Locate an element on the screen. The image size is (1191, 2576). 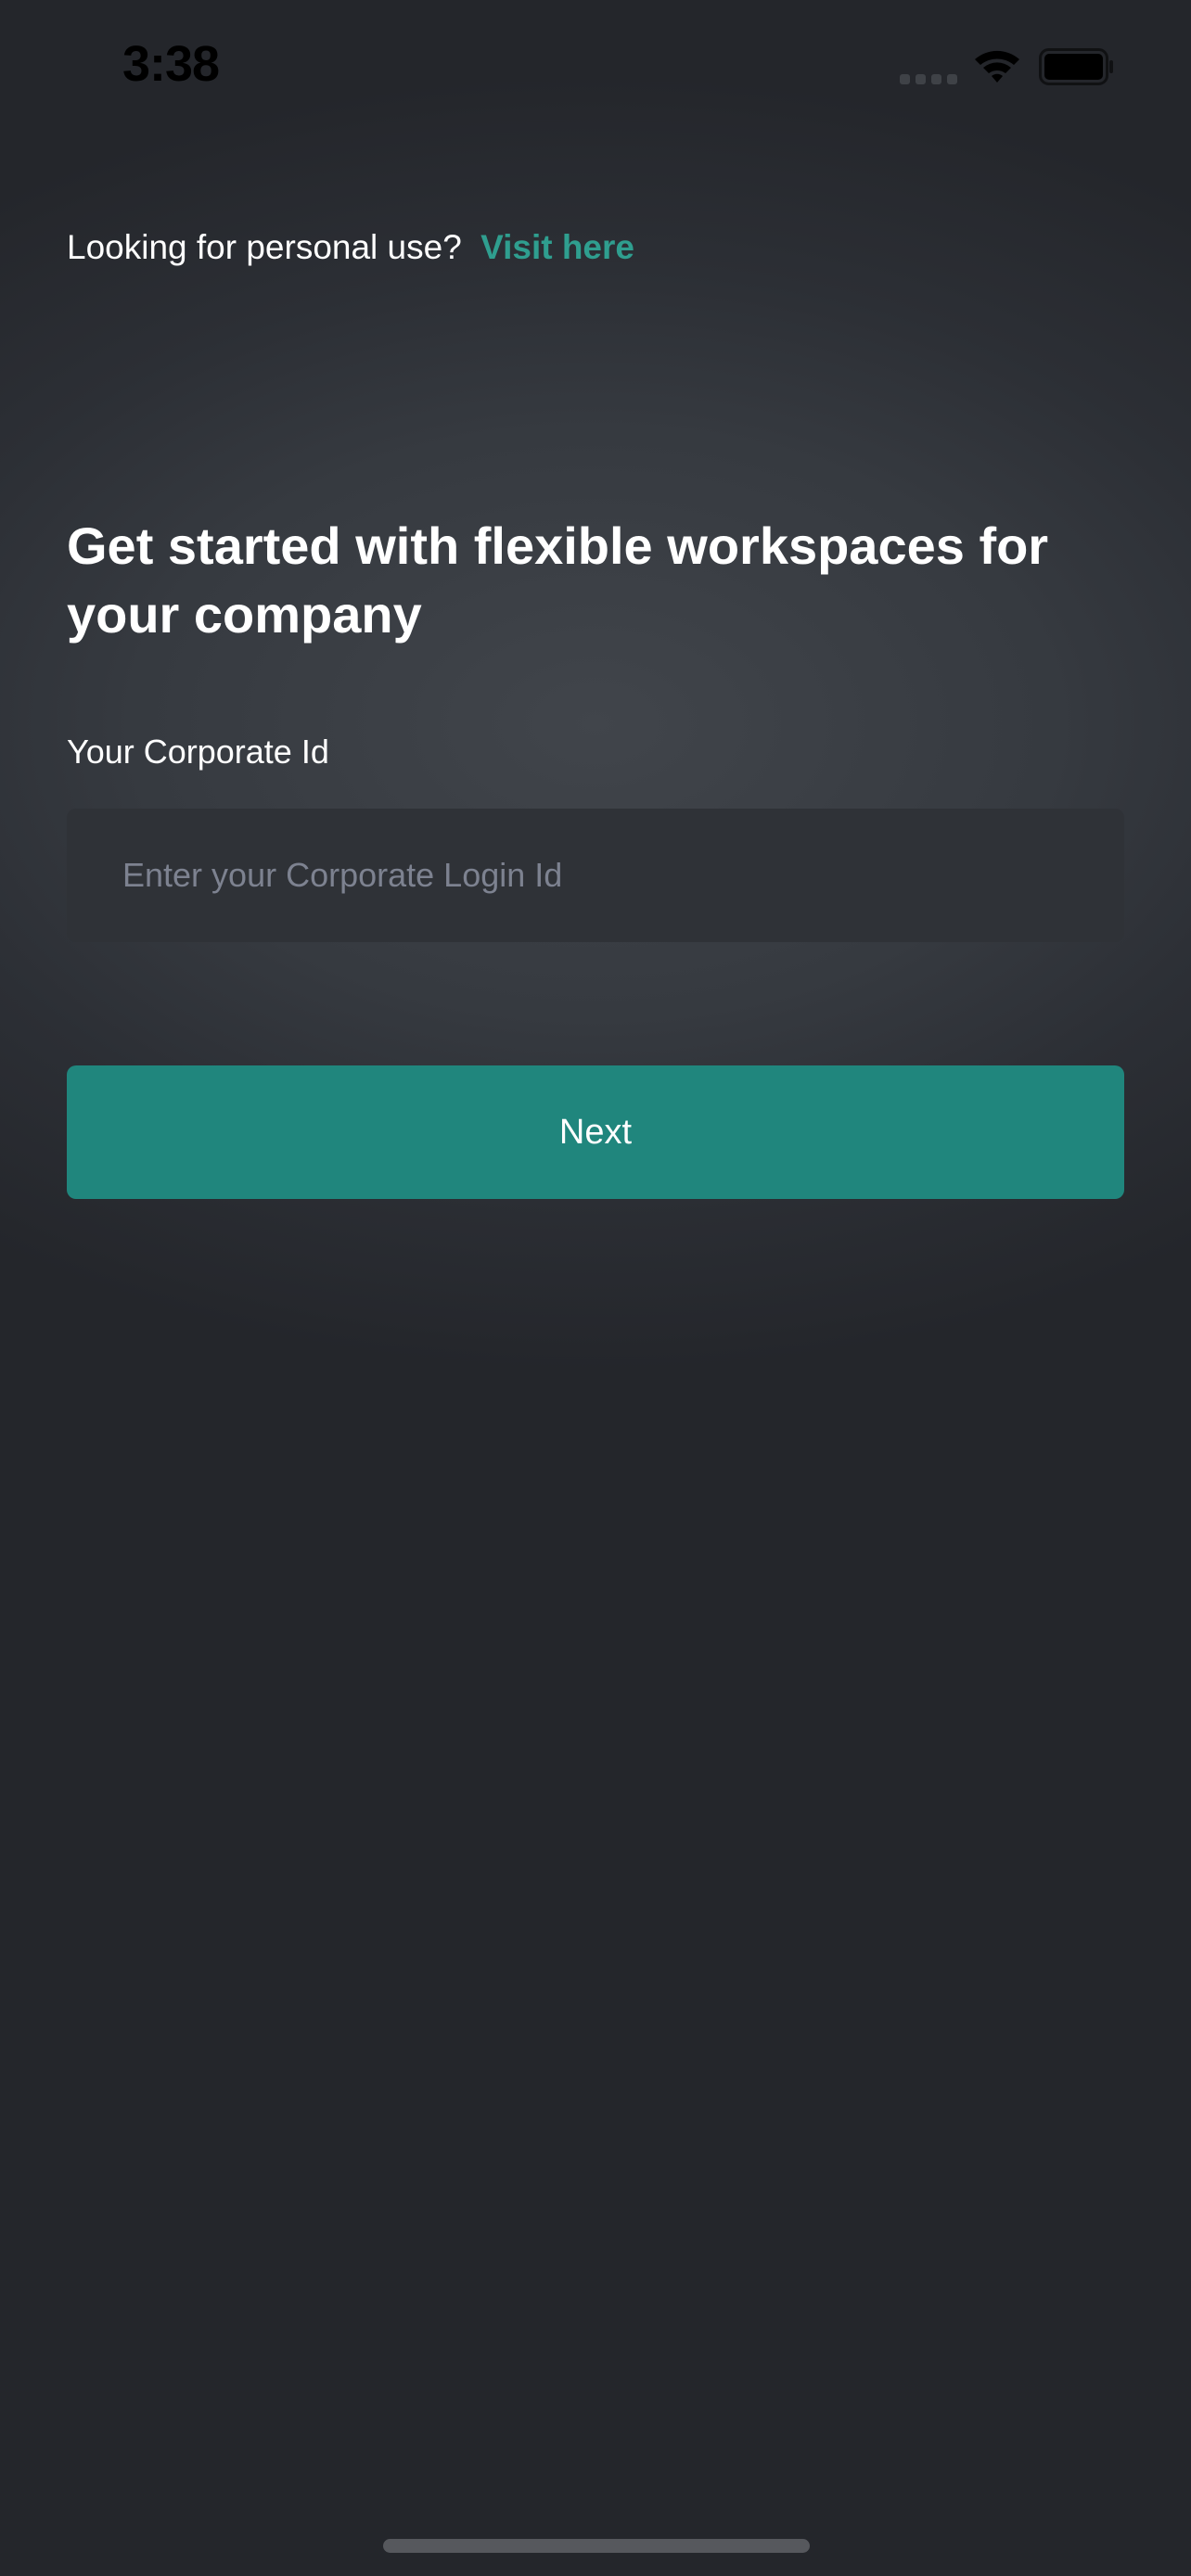
battery-icon is located at coordinates (1076, 66).